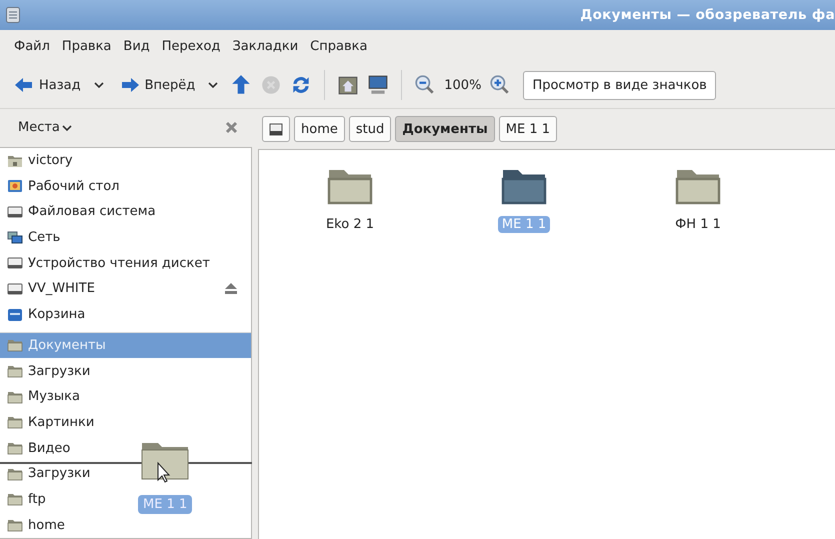 The height and width of the screenshot is (539, 835). What do you see at coordinates (15, 237) in the screenshot?
I see `network-icon` at bounding box center [15, 237].